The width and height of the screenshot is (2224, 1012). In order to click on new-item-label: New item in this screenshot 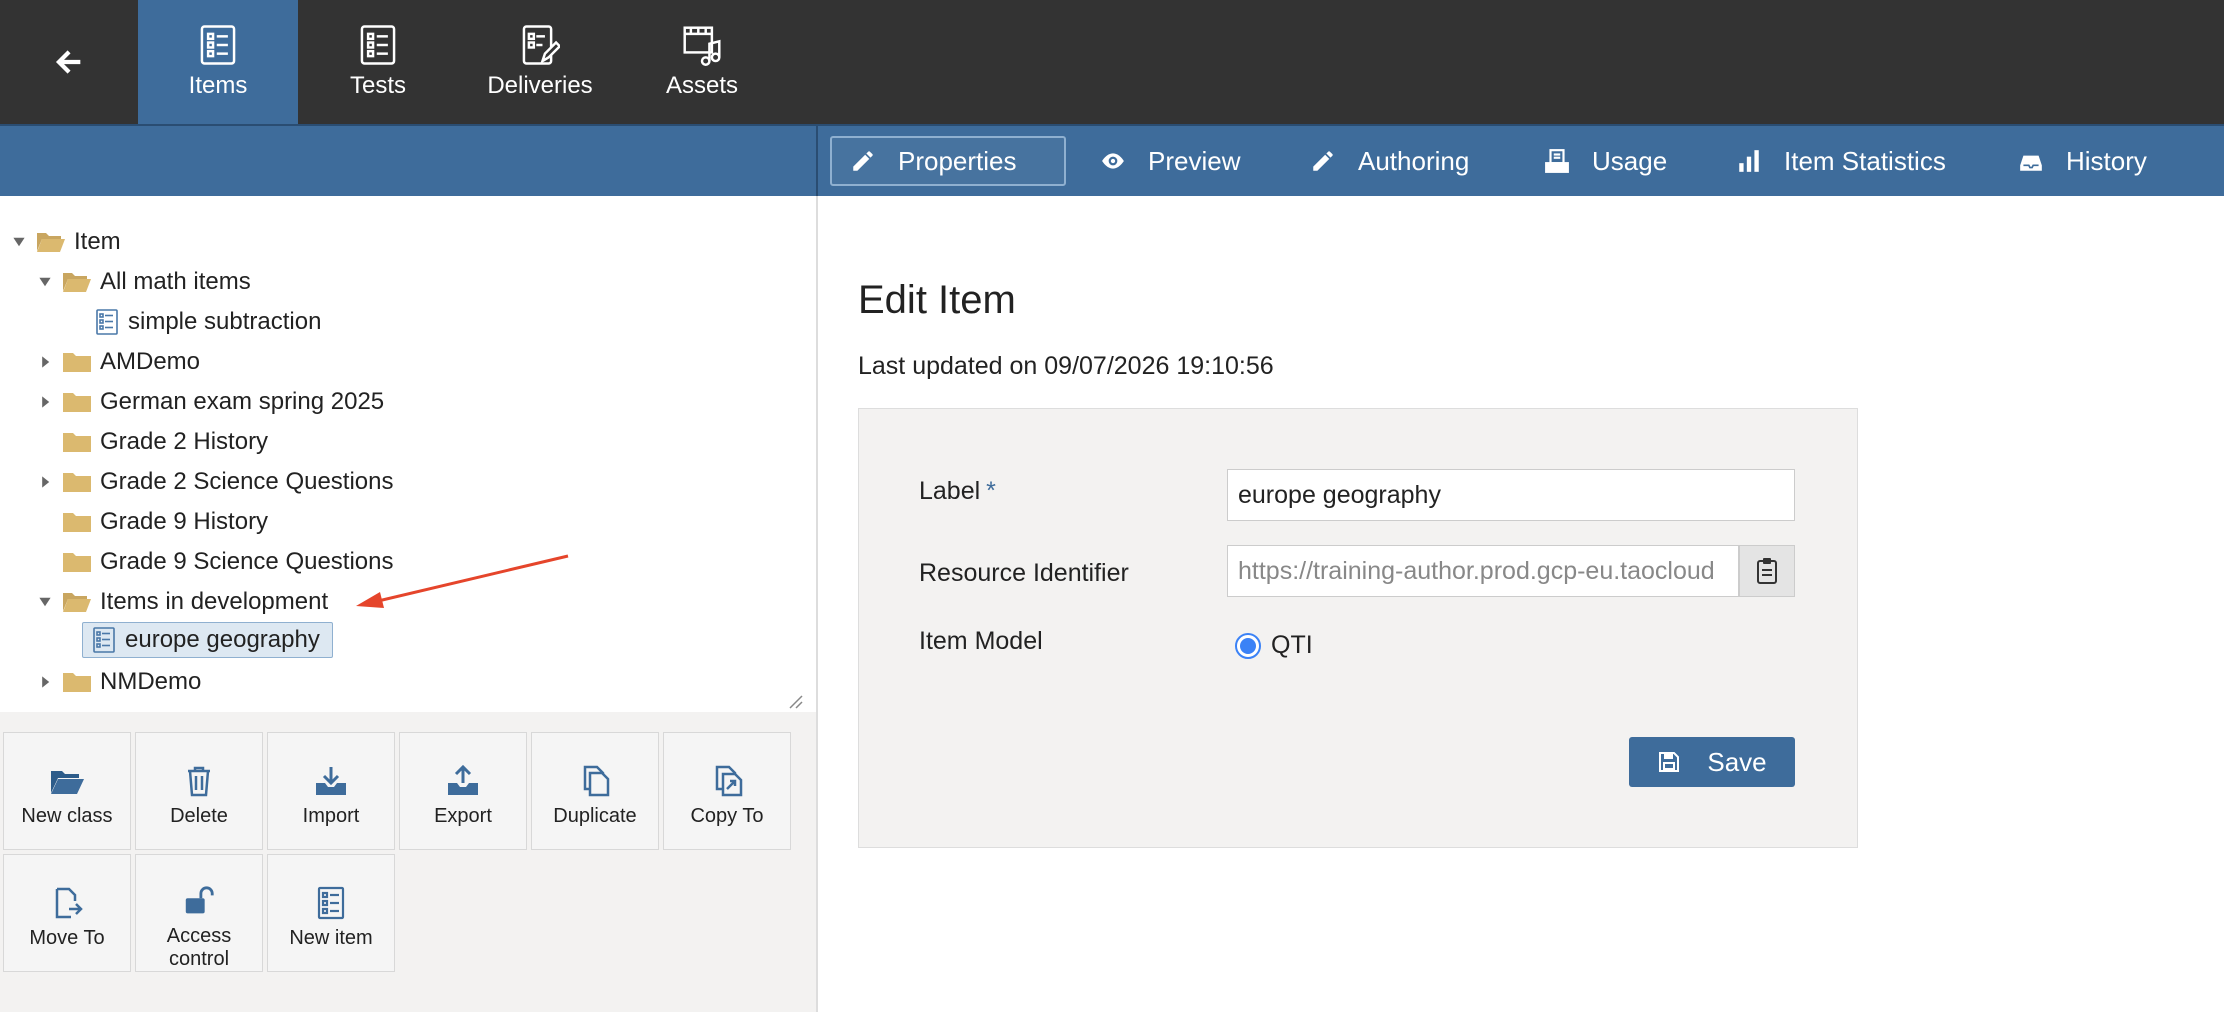, I will do `click(331, 938)`.